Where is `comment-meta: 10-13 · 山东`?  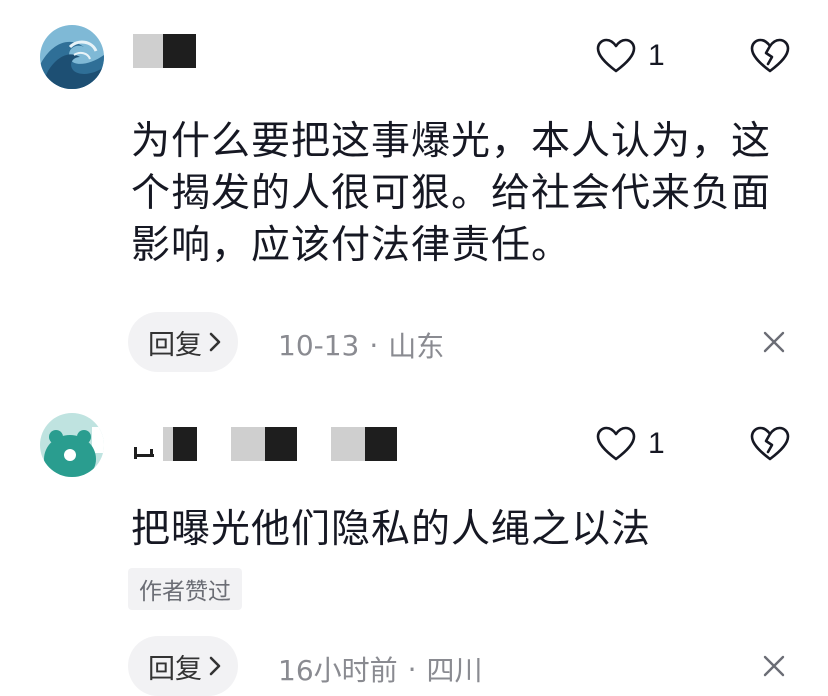 comment-meta: 10-13 · 山东 is located at coordinates (361, 345).